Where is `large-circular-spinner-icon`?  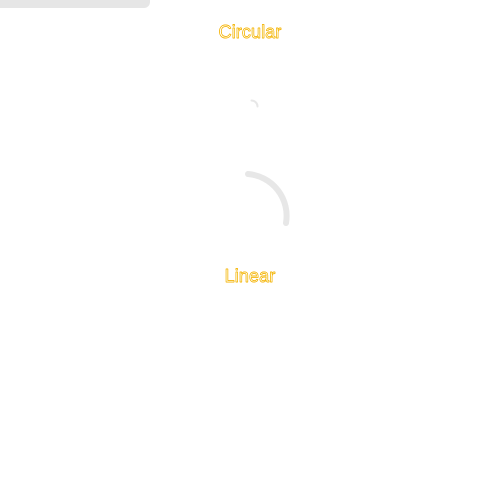
large-circular-spinner-icon is located at coordinates (267, 198).